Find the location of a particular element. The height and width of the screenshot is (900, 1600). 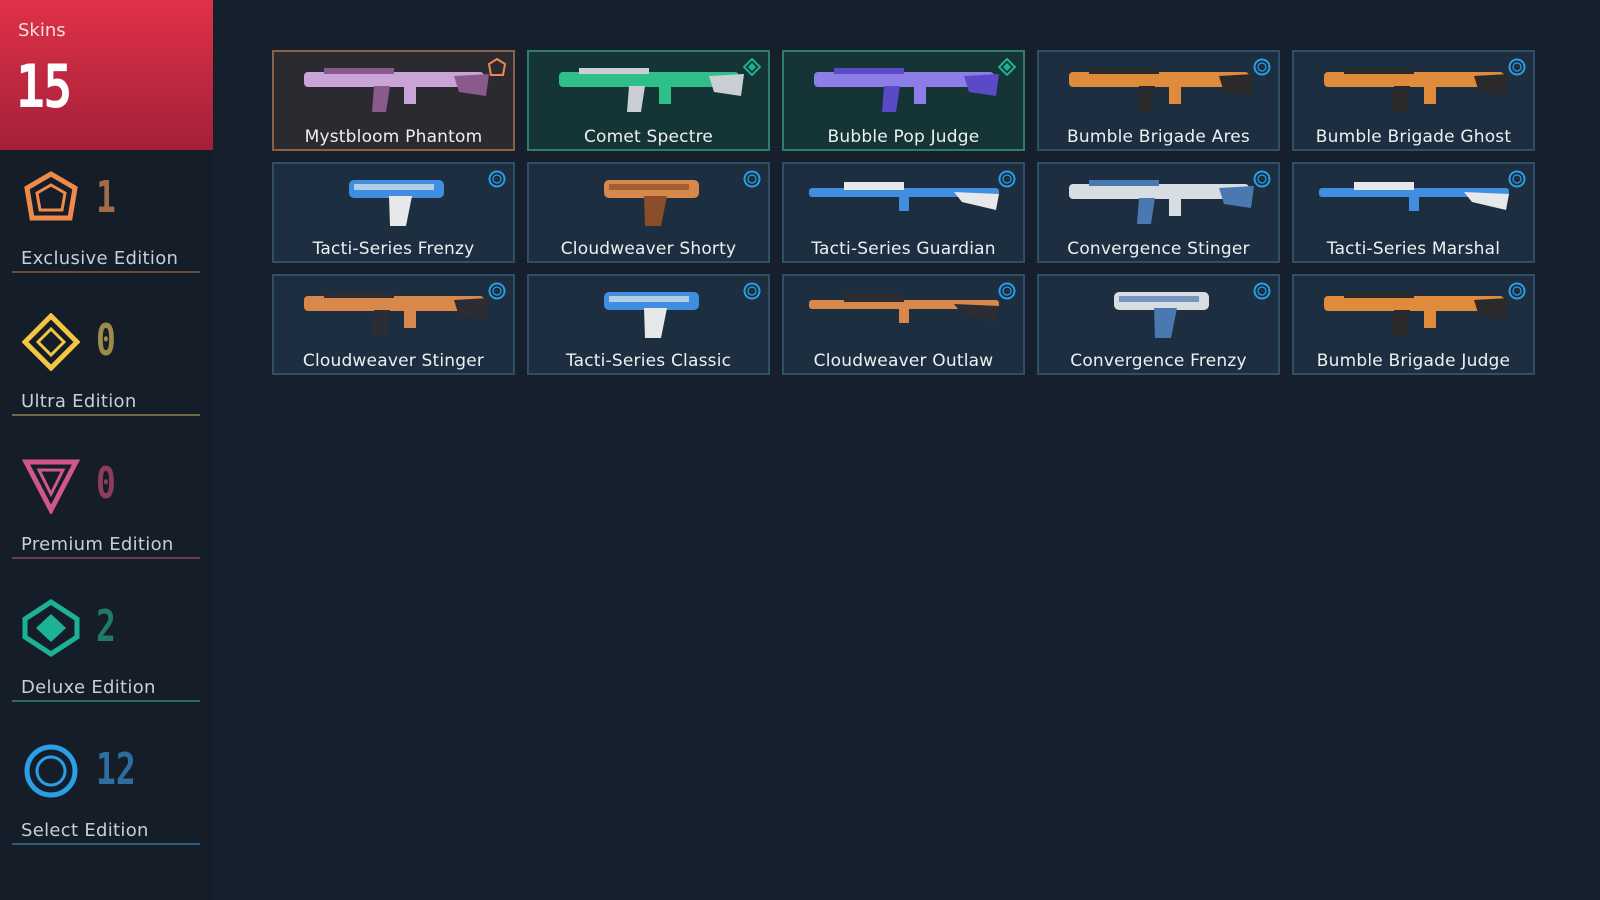

skin-name: Bubble Pop Judge is located at coordinates (903, 137).